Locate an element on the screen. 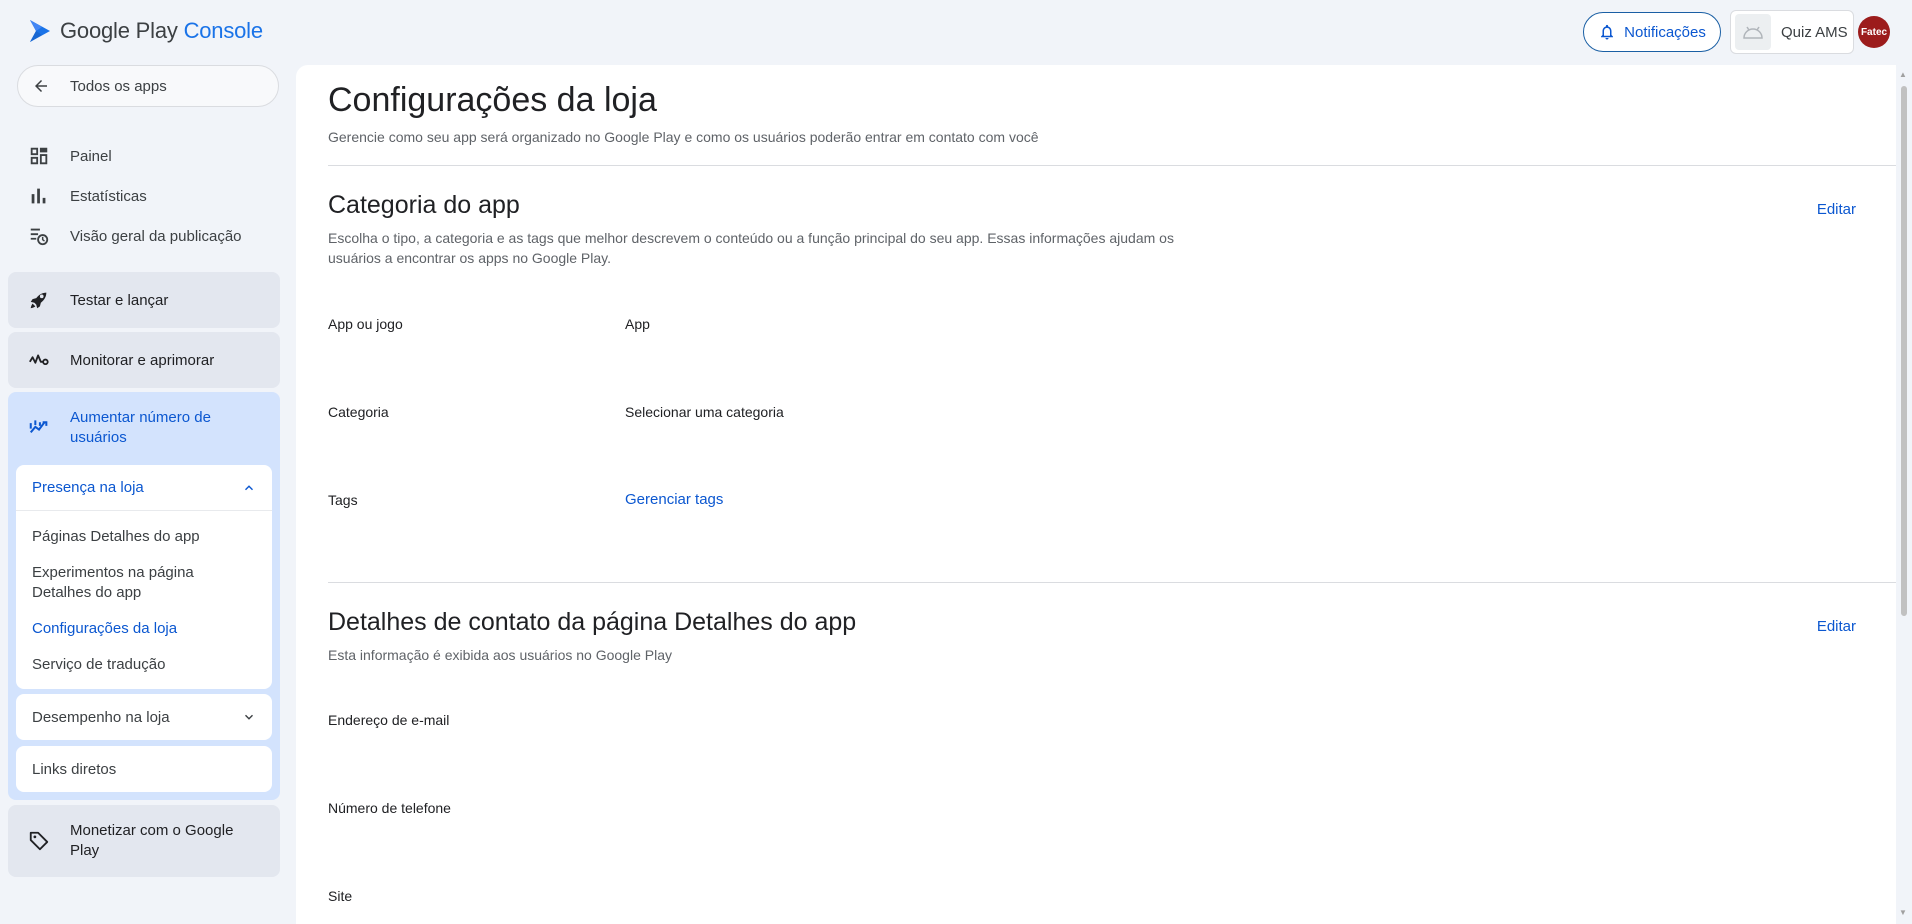 The width and height of the screenshot is (1912, 924). app-selector: Quiz AMS is located at coordinates (1792, 32).